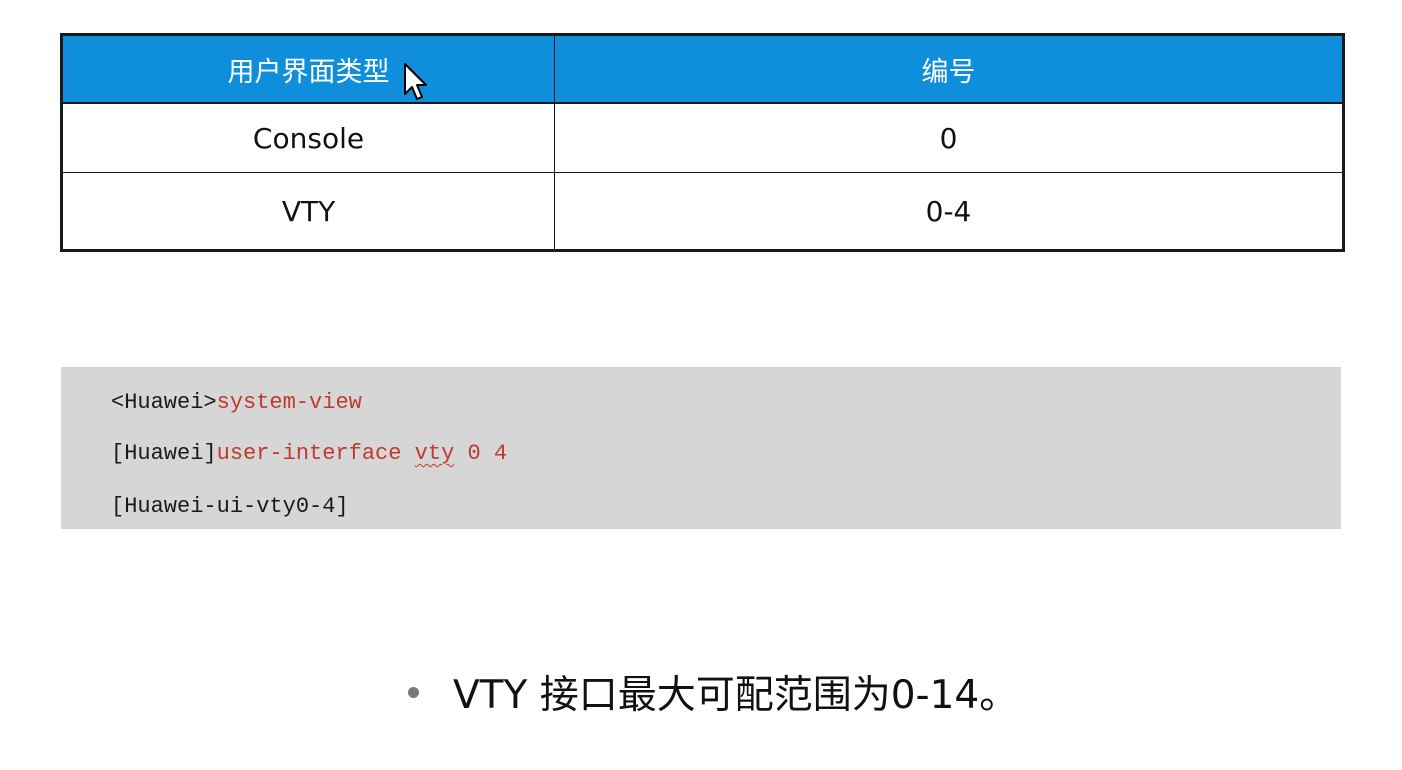  I want to click on code-command: user-interface, so click(315, 453).